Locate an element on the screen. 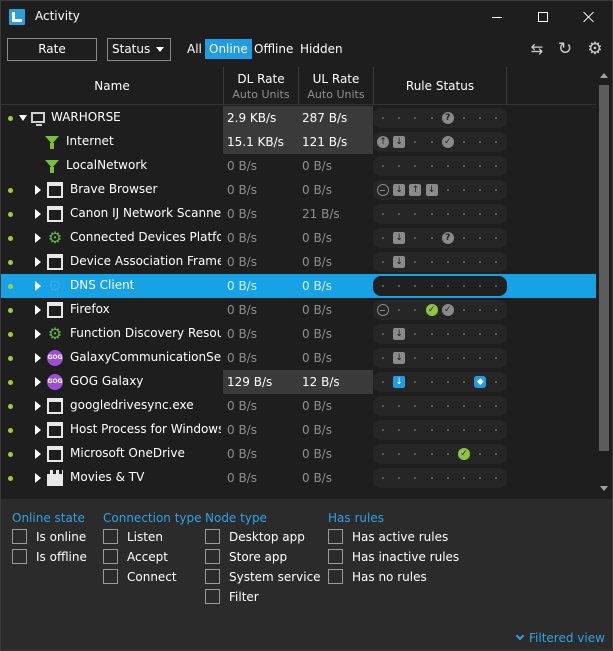 The image size is (613, 651). filter-checkbox-system-service: System service is located at coordinates (263, 578).